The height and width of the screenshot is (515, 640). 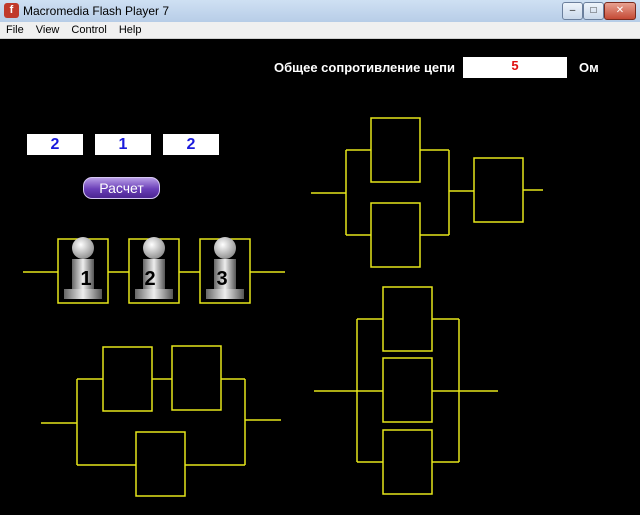 I want to click on unit-label: Ом, so click(x=589, y=67).